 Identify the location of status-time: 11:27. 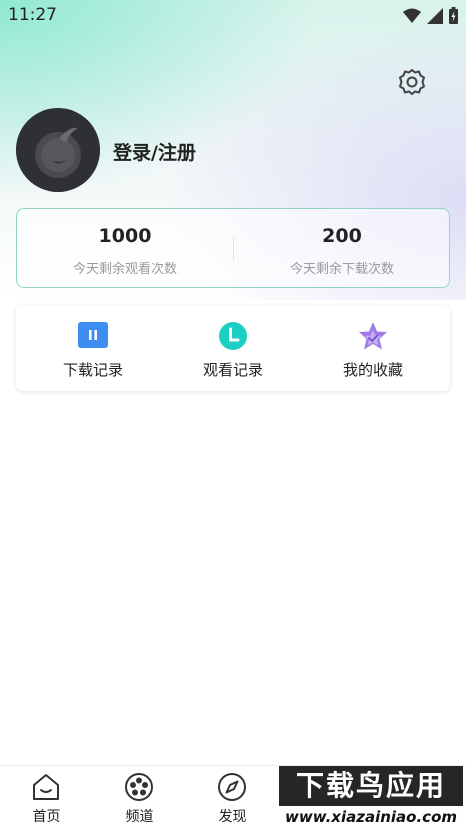
(32, 15).